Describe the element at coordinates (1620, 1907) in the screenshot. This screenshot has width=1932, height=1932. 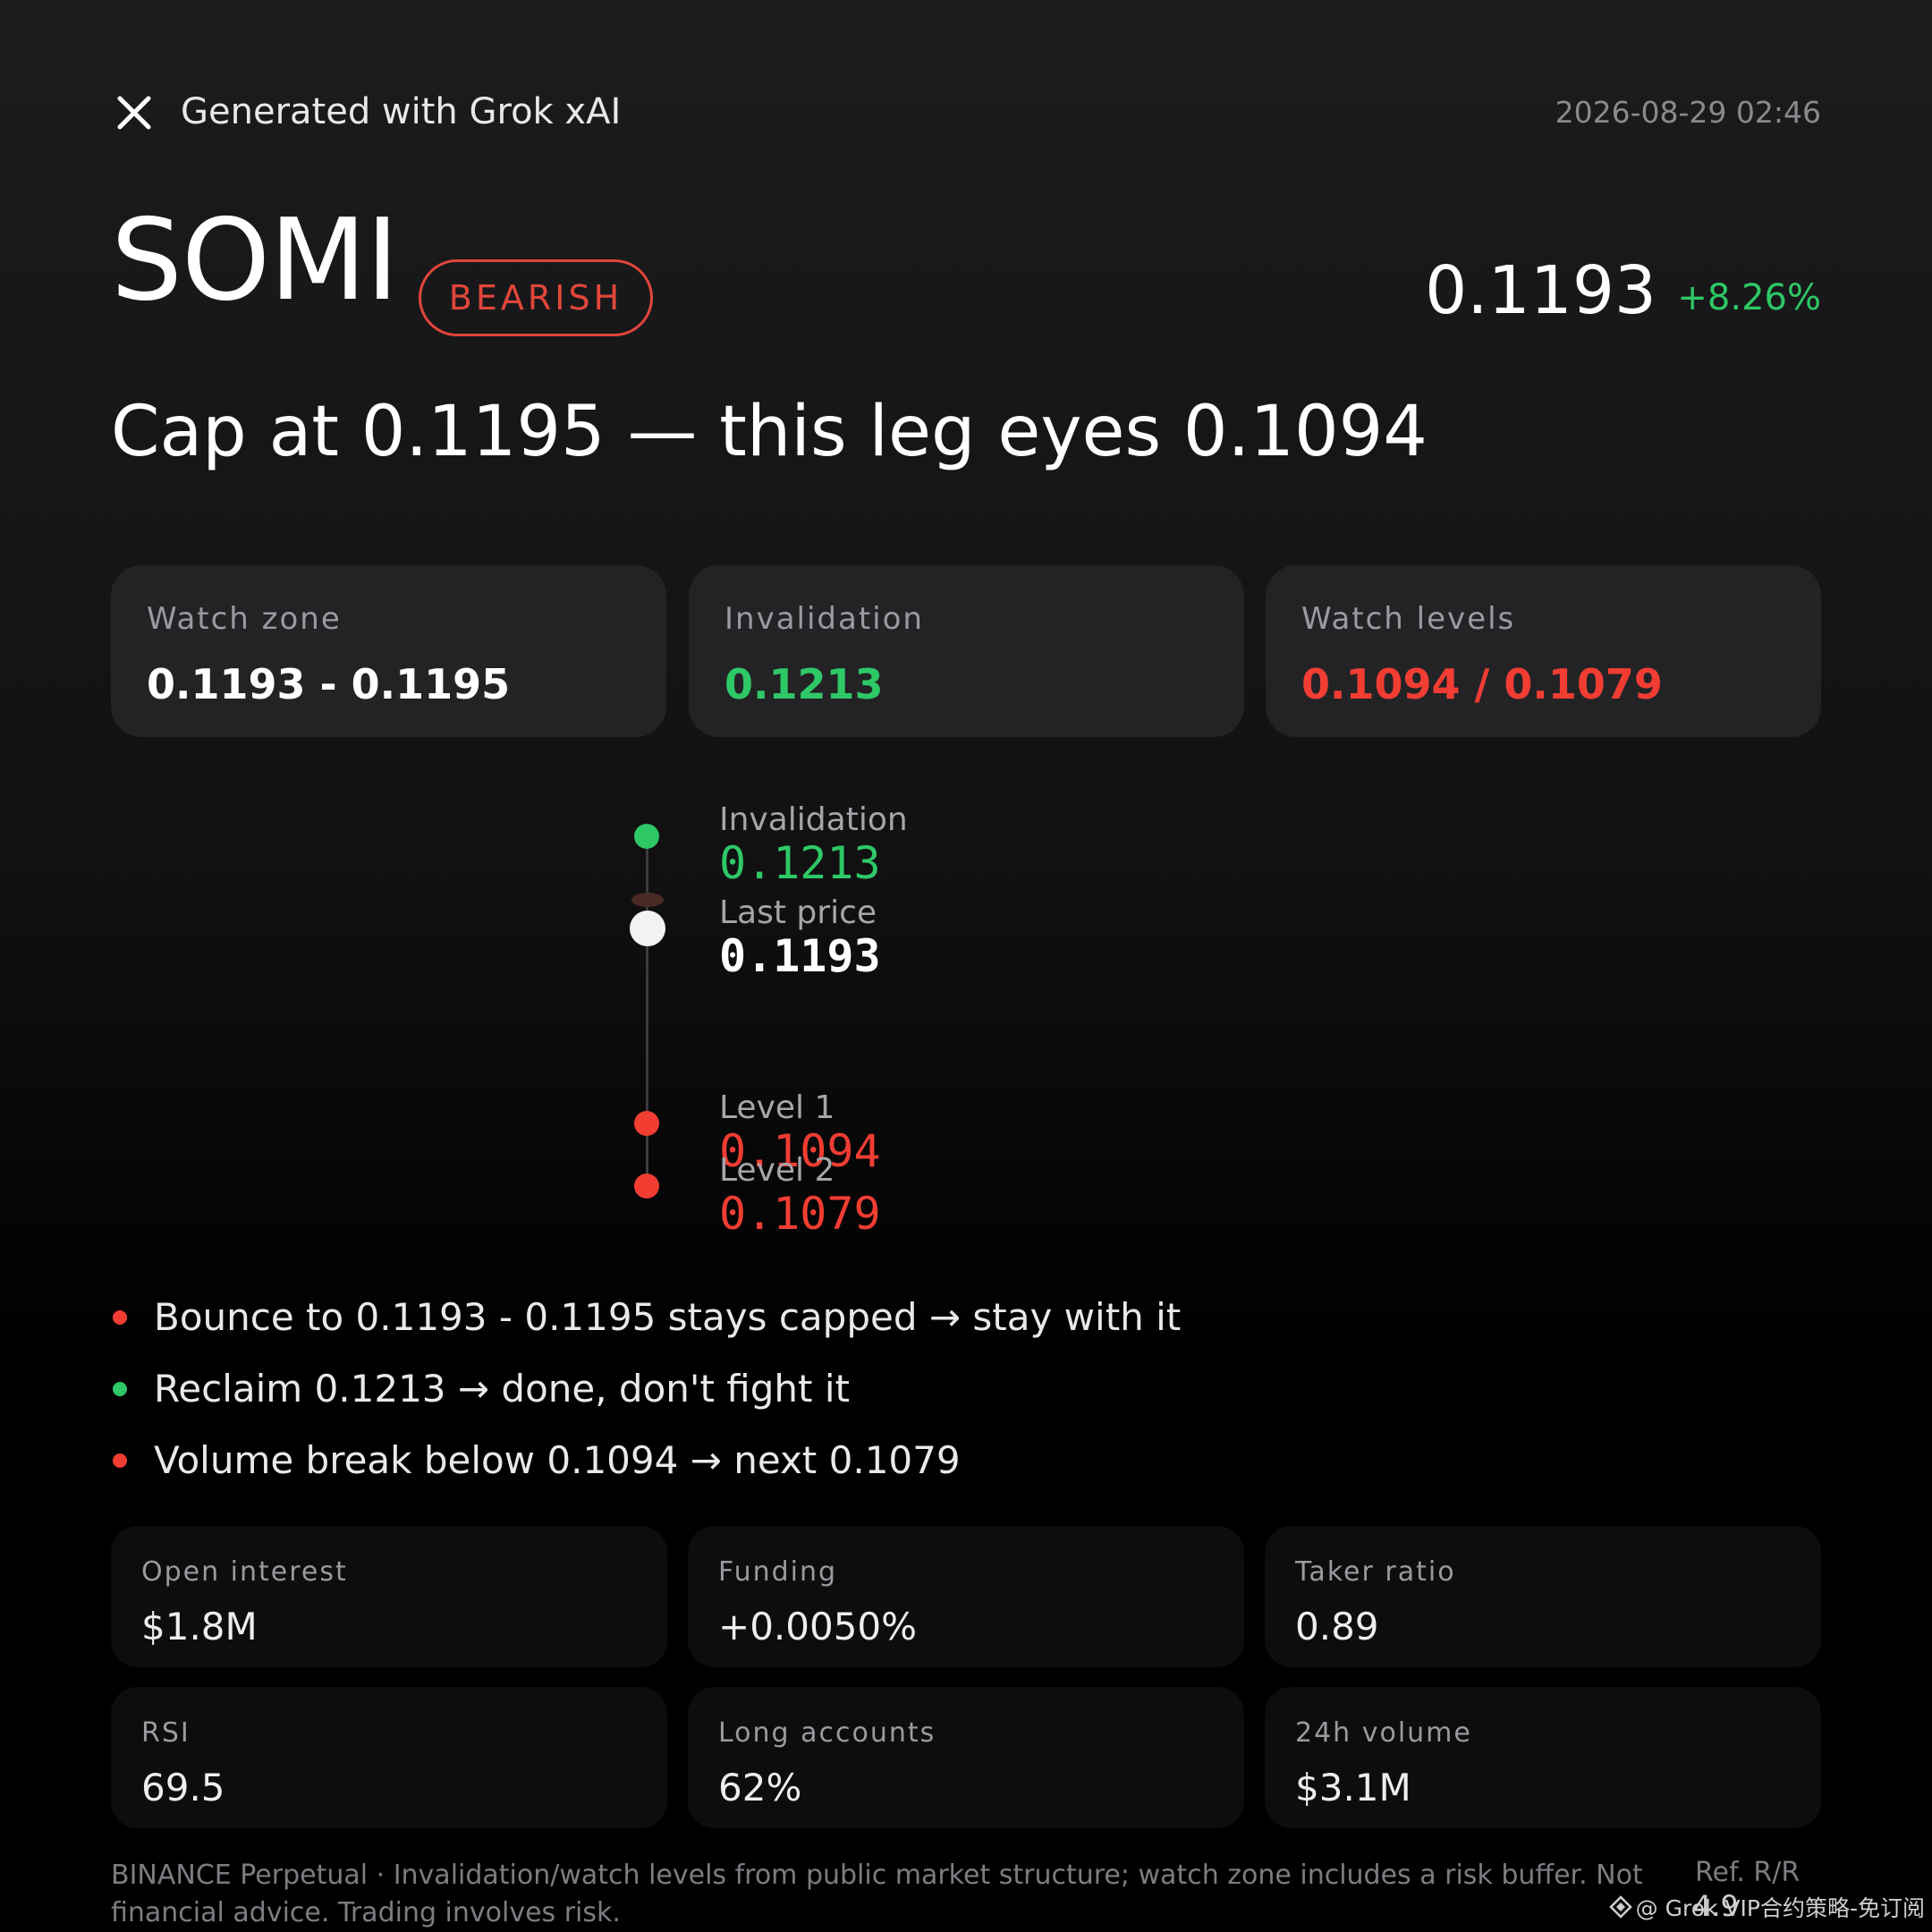
I see `diamond-logo-icon` at that location.